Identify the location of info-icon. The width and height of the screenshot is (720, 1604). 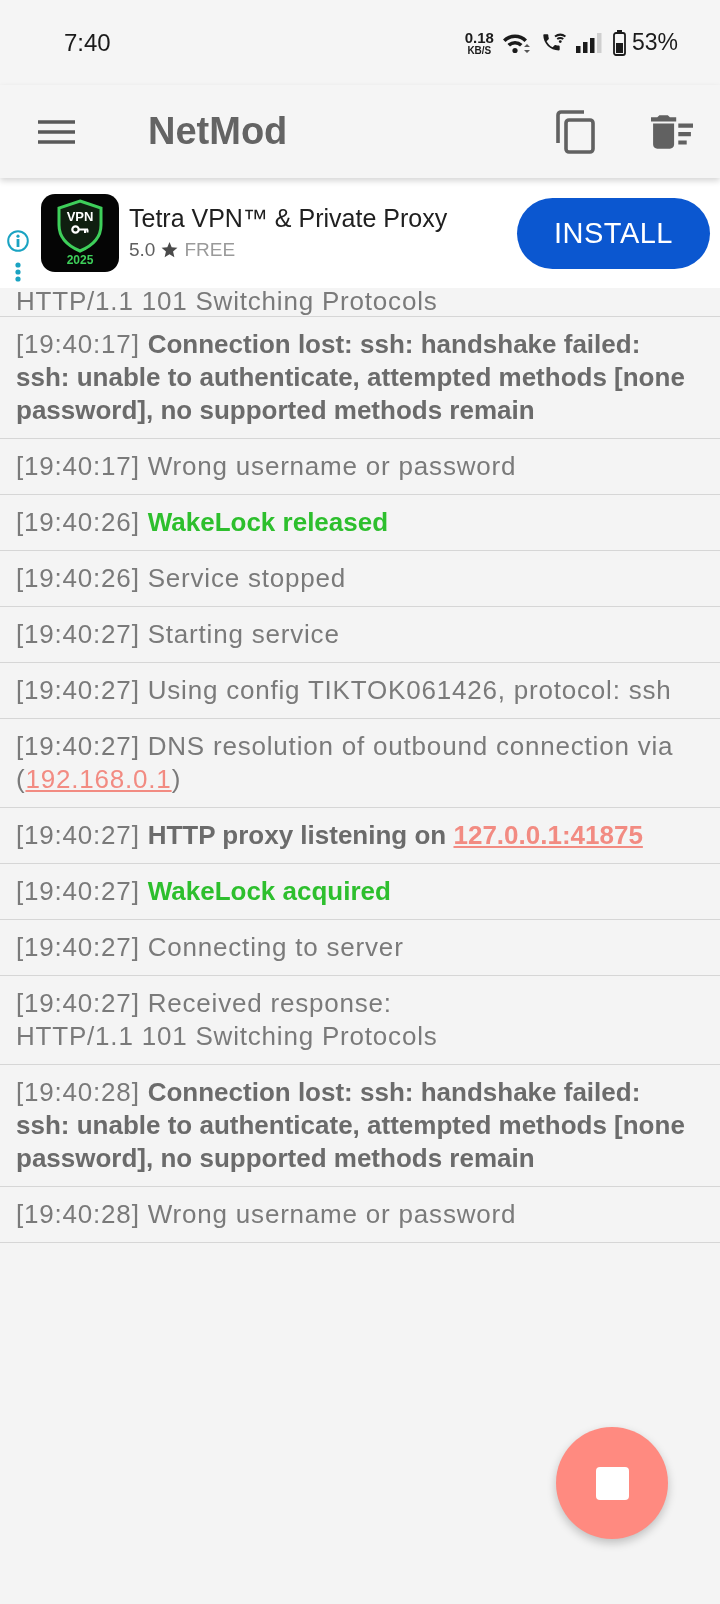
(18, 241).